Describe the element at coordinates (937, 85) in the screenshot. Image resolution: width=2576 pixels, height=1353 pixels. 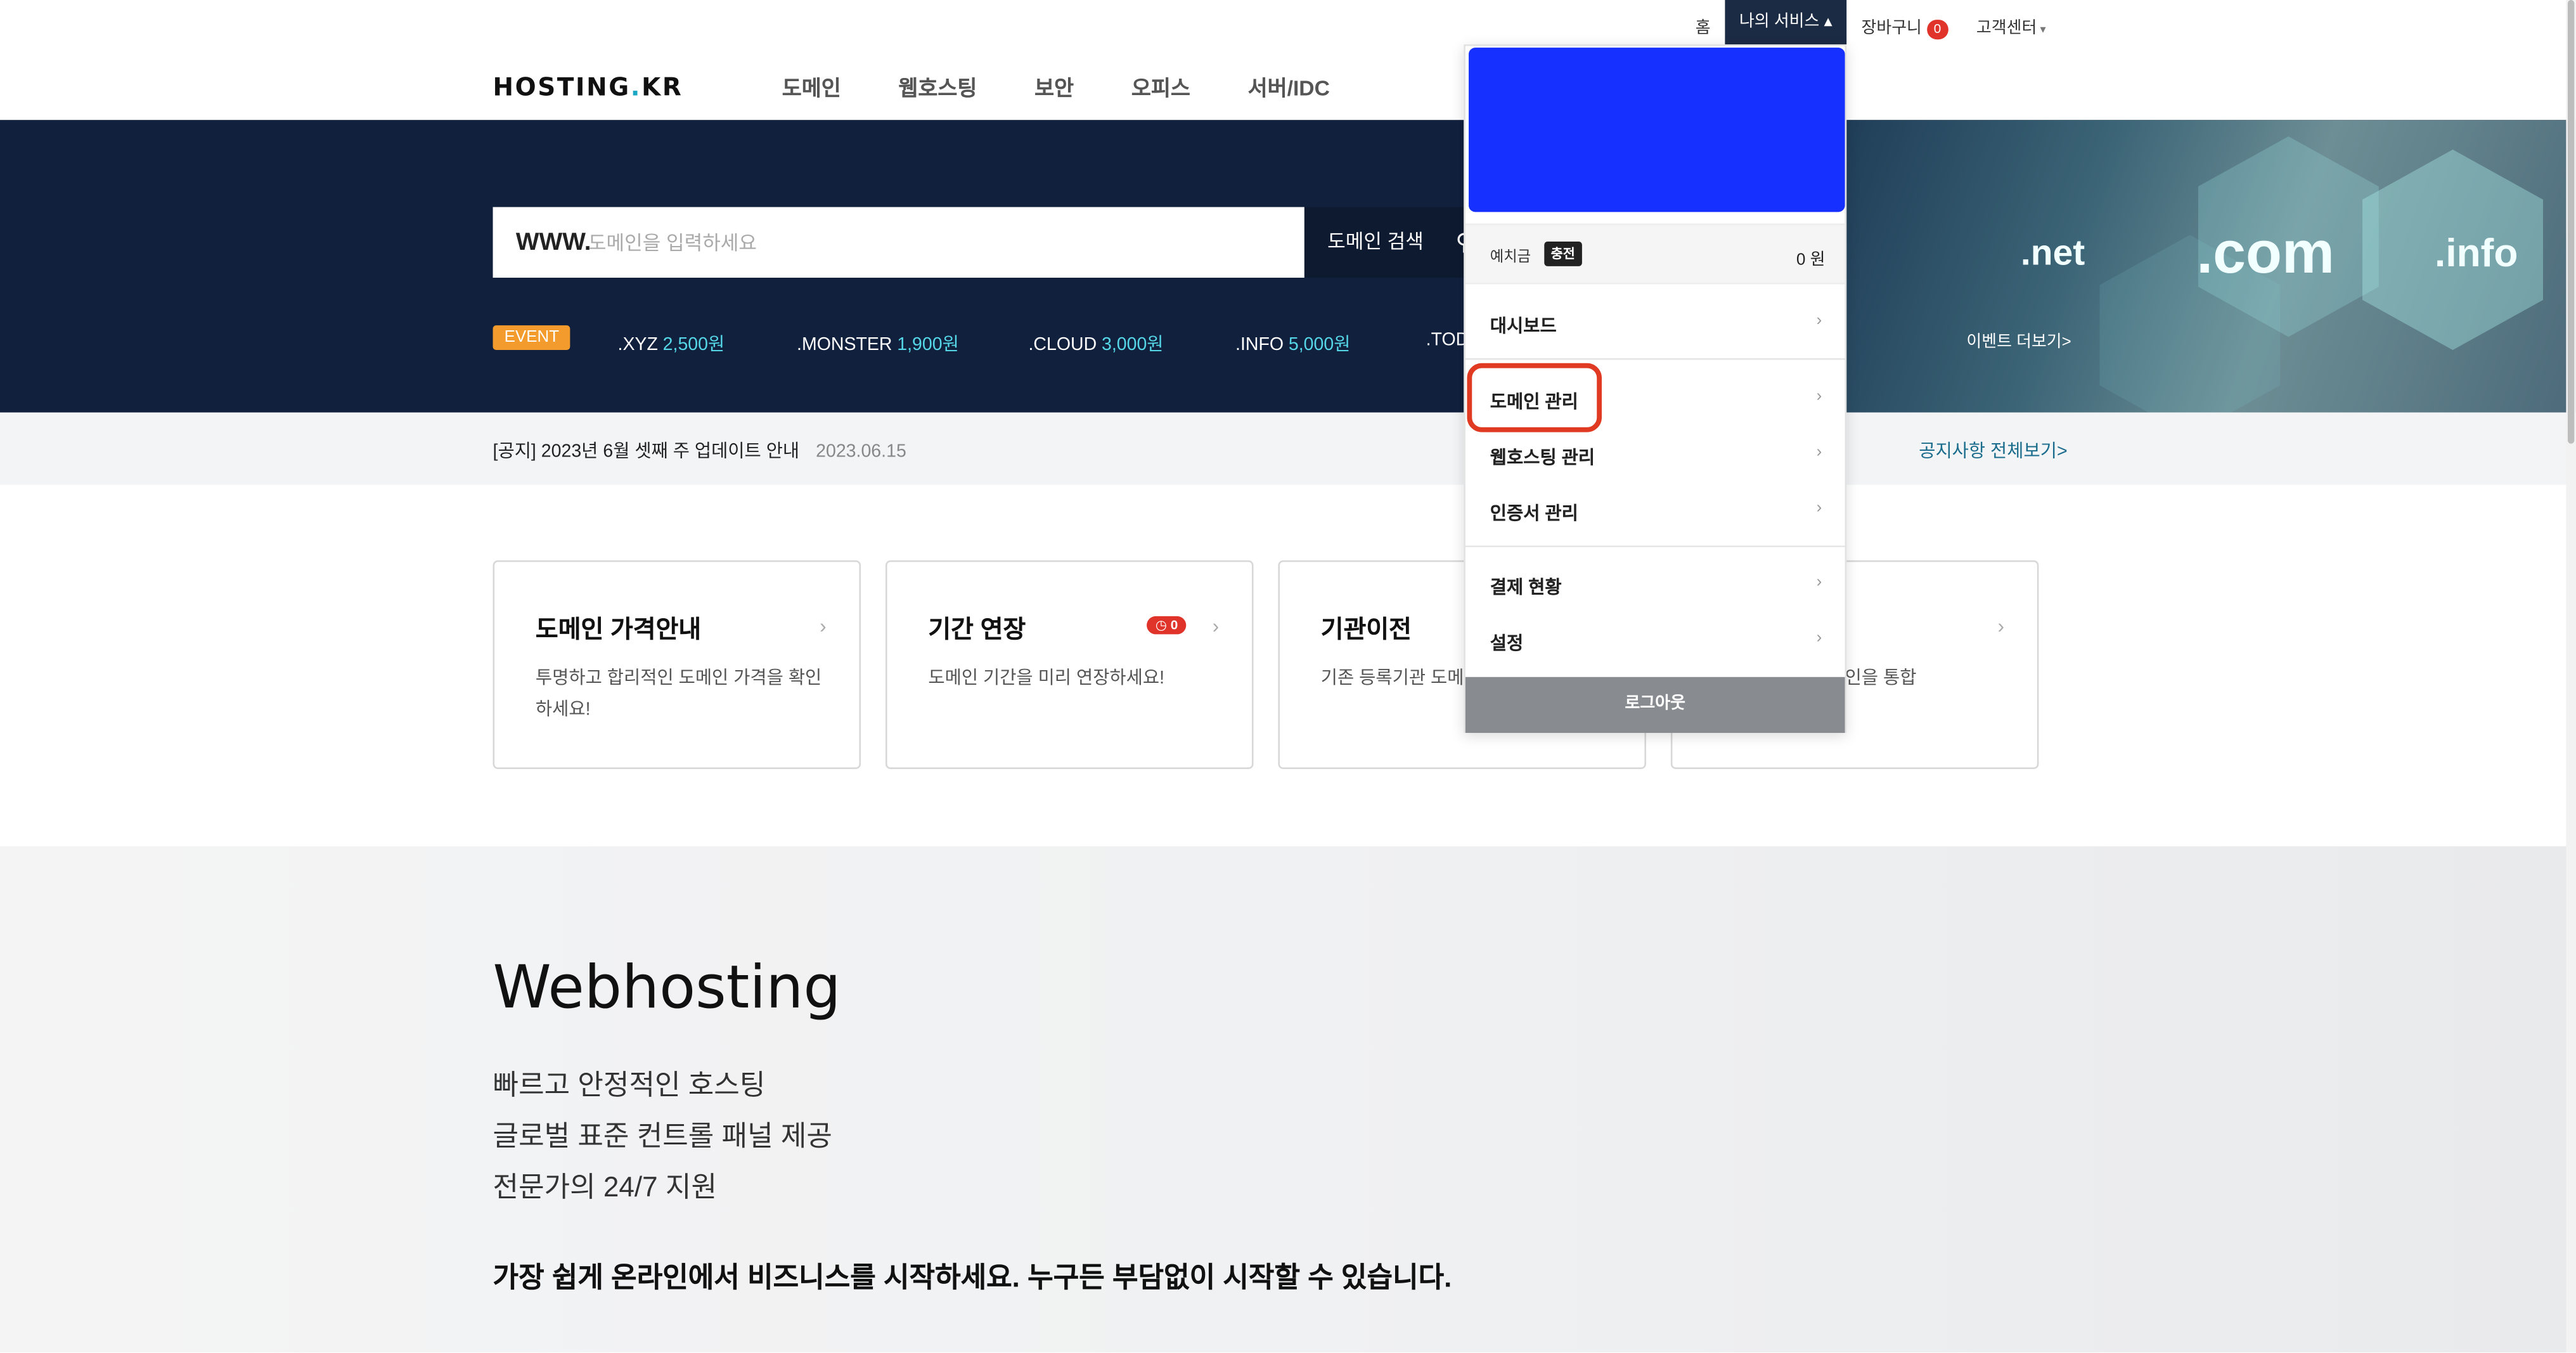
I see `nav-webhosting: 웹호스팅` at that location.